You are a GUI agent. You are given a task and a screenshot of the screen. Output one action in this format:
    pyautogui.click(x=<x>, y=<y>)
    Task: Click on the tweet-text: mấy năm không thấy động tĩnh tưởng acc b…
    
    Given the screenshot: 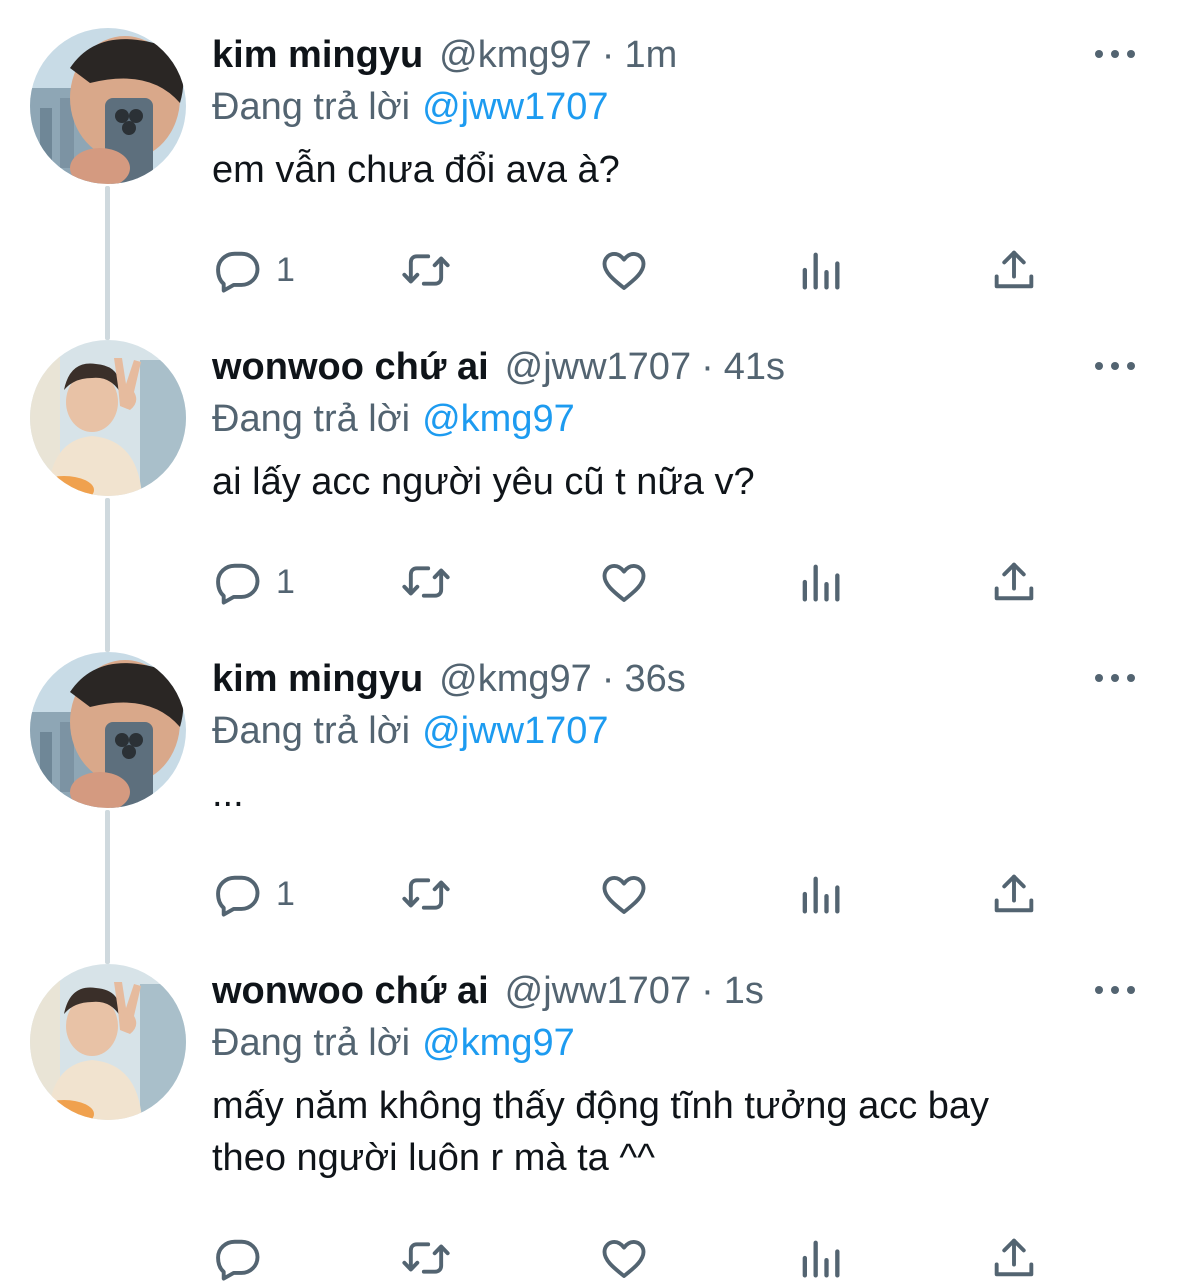 What is the action you would take?
    pyautogui.click(x=672, y=1132)
    